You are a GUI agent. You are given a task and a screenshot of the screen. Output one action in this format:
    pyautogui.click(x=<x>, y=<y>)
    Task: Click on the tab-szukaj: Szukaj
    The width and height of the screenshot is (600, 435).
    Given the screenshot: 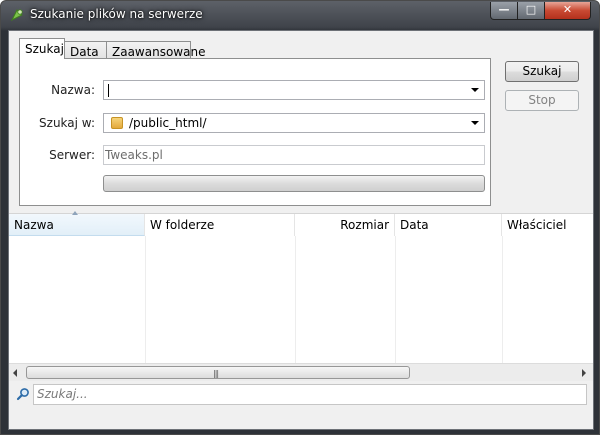 What is the action you would take?
    pyautogui.click(x=42, y=48)
    